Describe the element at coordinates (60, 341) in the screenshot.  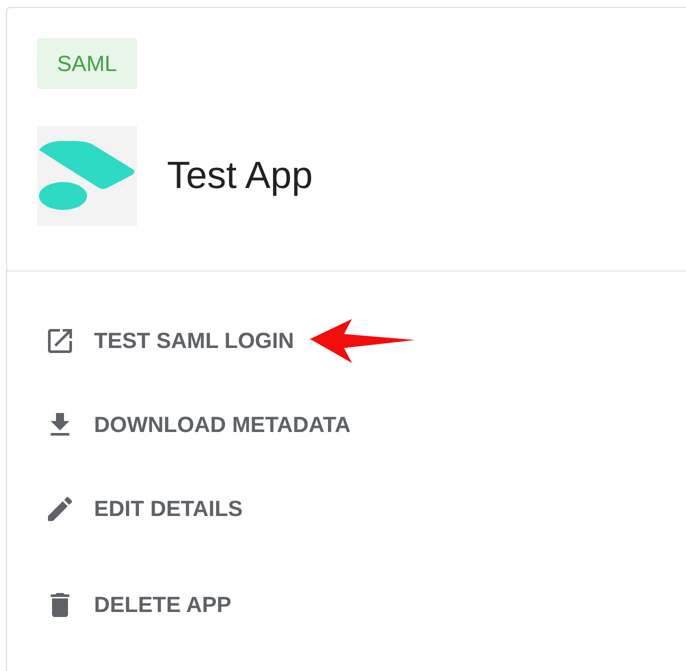
I see `external-link-icon` at that location.